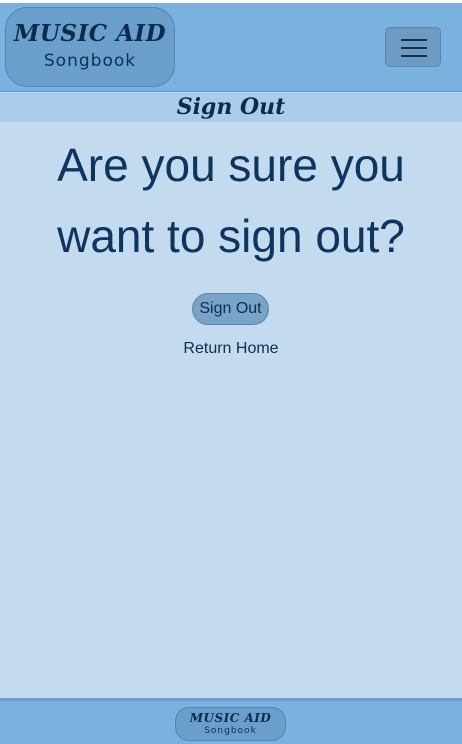 This screenshot has height=744, width=462. I want to click on footer-brand-title: MUSIC AID, so click(230, 718).